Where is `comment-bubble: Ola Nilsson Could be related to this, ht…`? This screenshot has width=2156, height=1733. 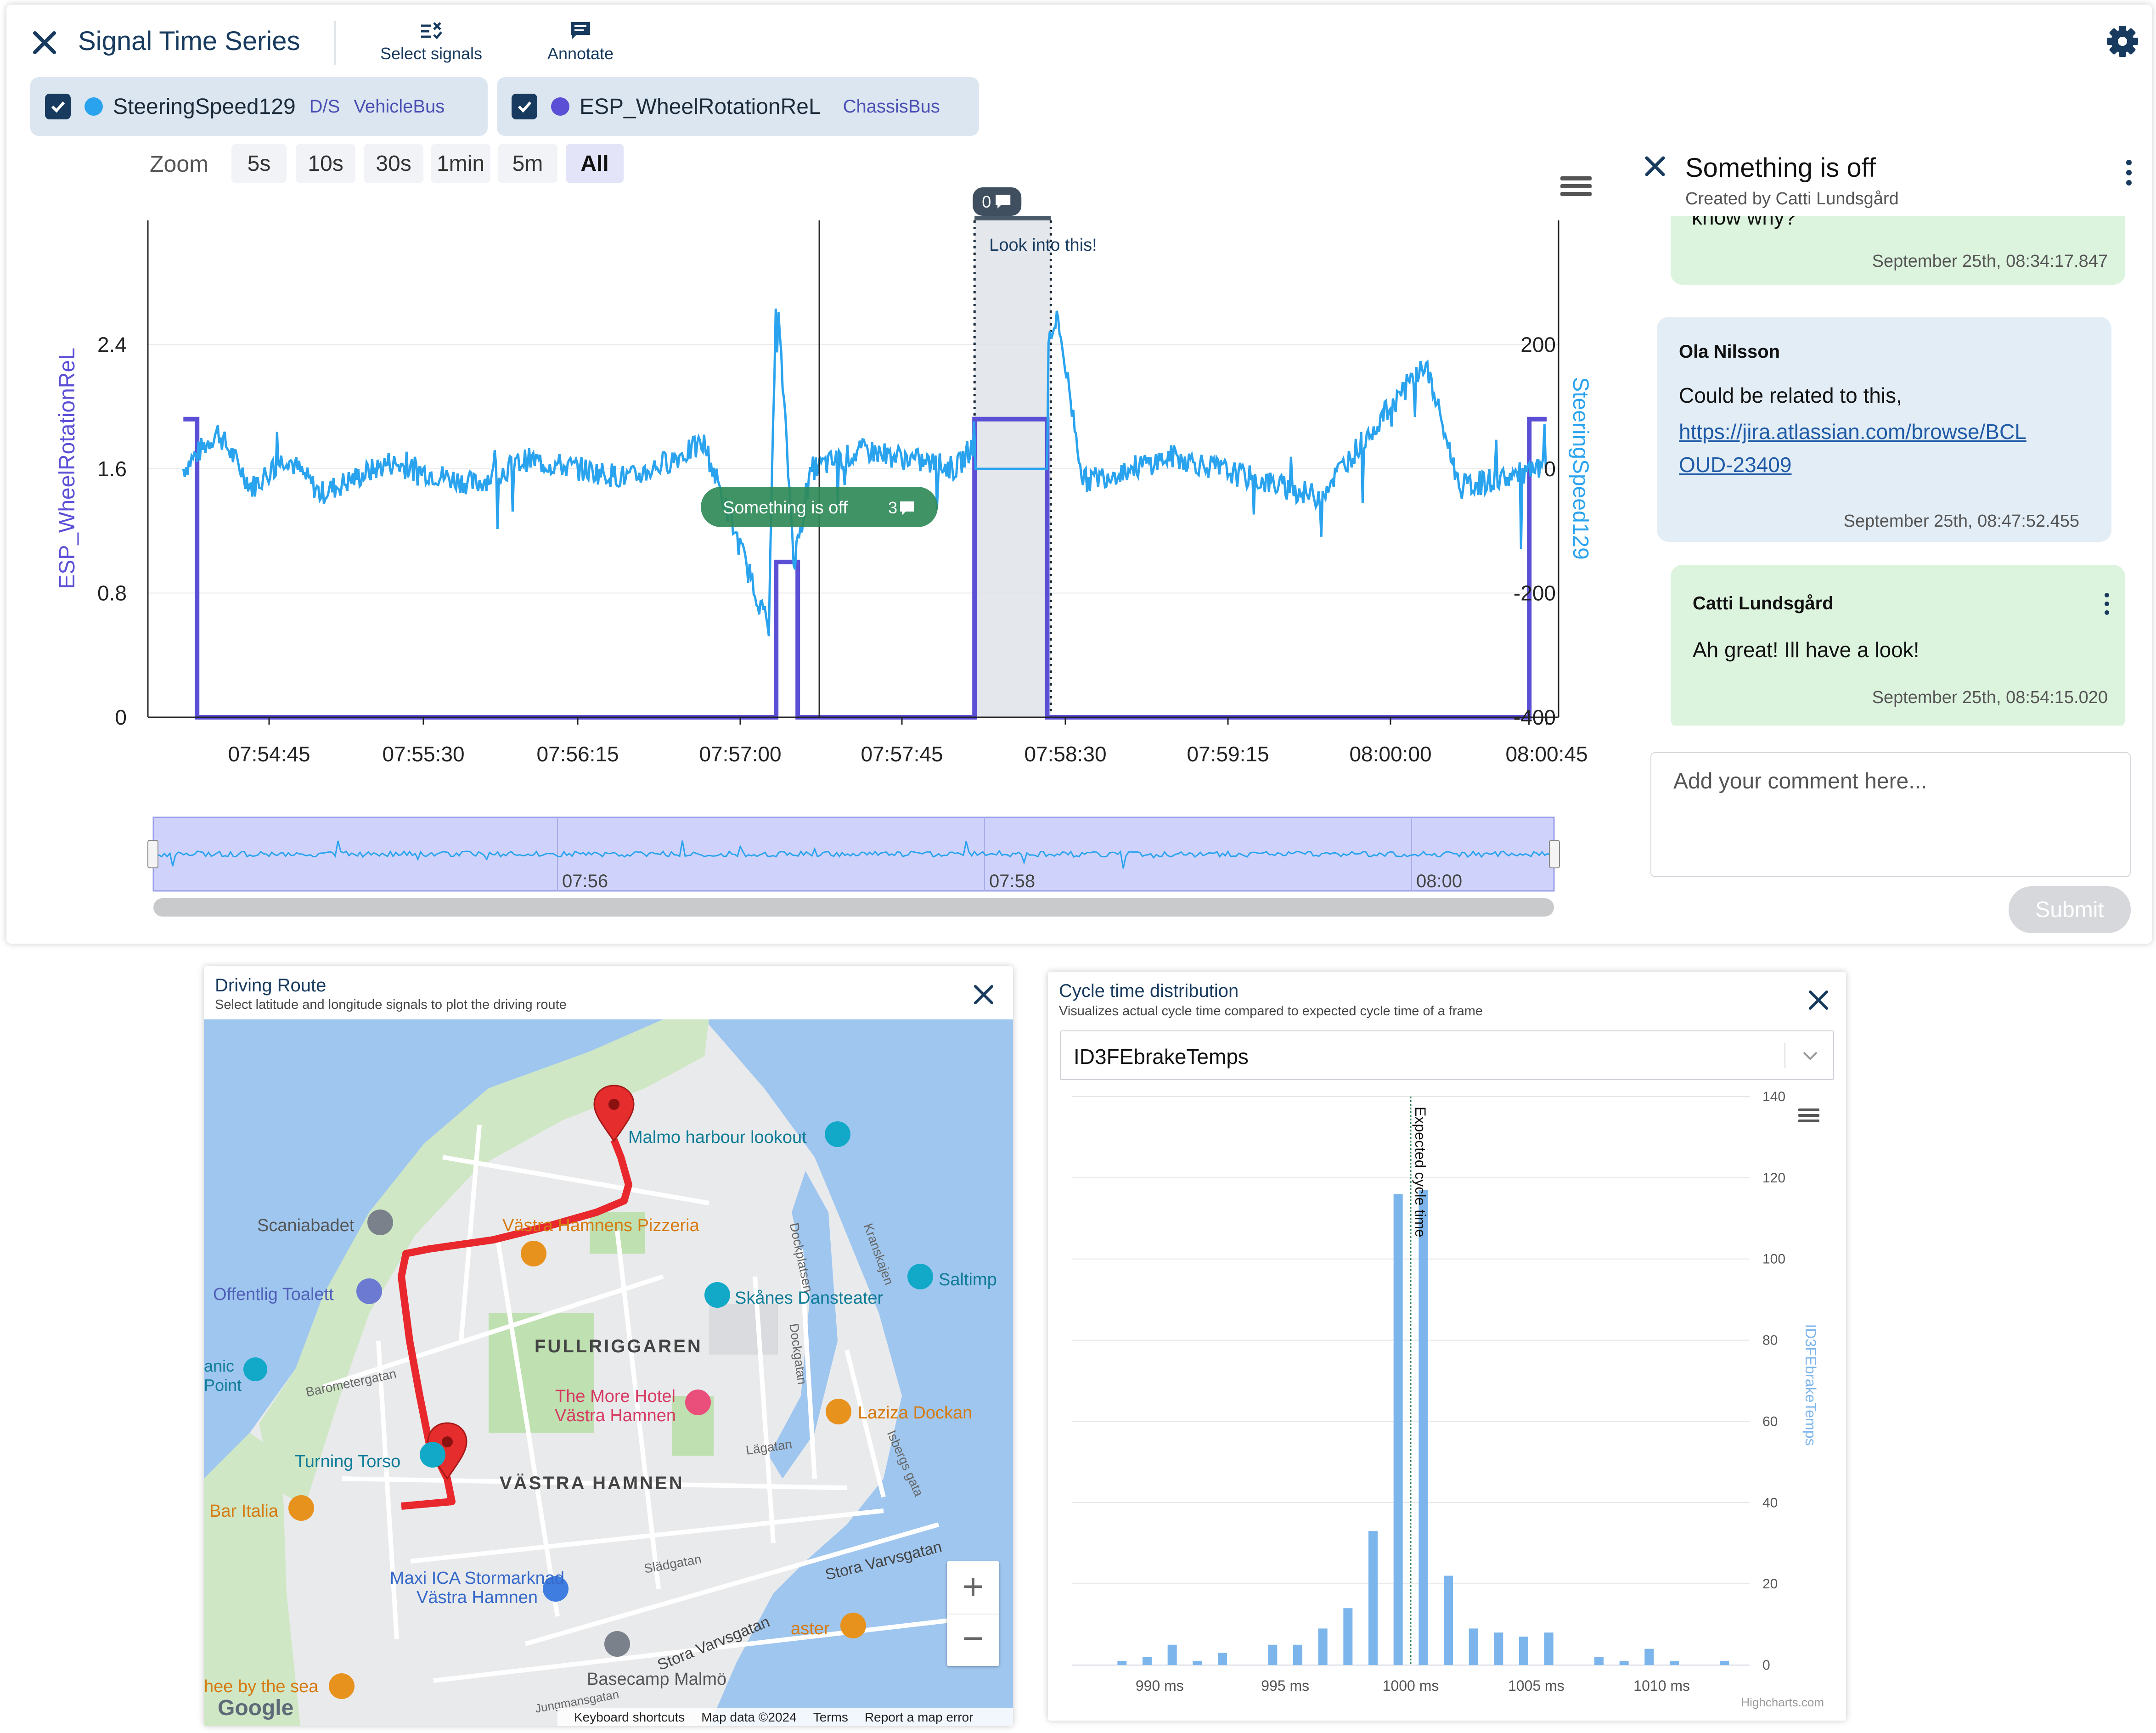 comment-bubble: Ola Nilsson Could be related to this, ht… is located at coordinates (1884, 429).